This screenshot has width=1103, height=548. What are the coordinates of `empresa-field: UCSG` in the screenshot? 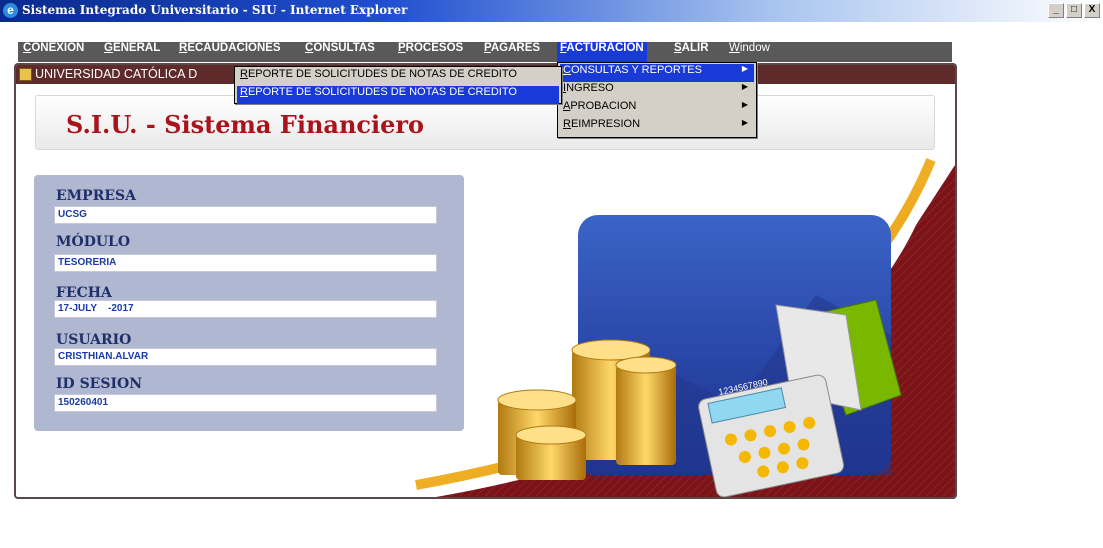 It's located at (245, 215).